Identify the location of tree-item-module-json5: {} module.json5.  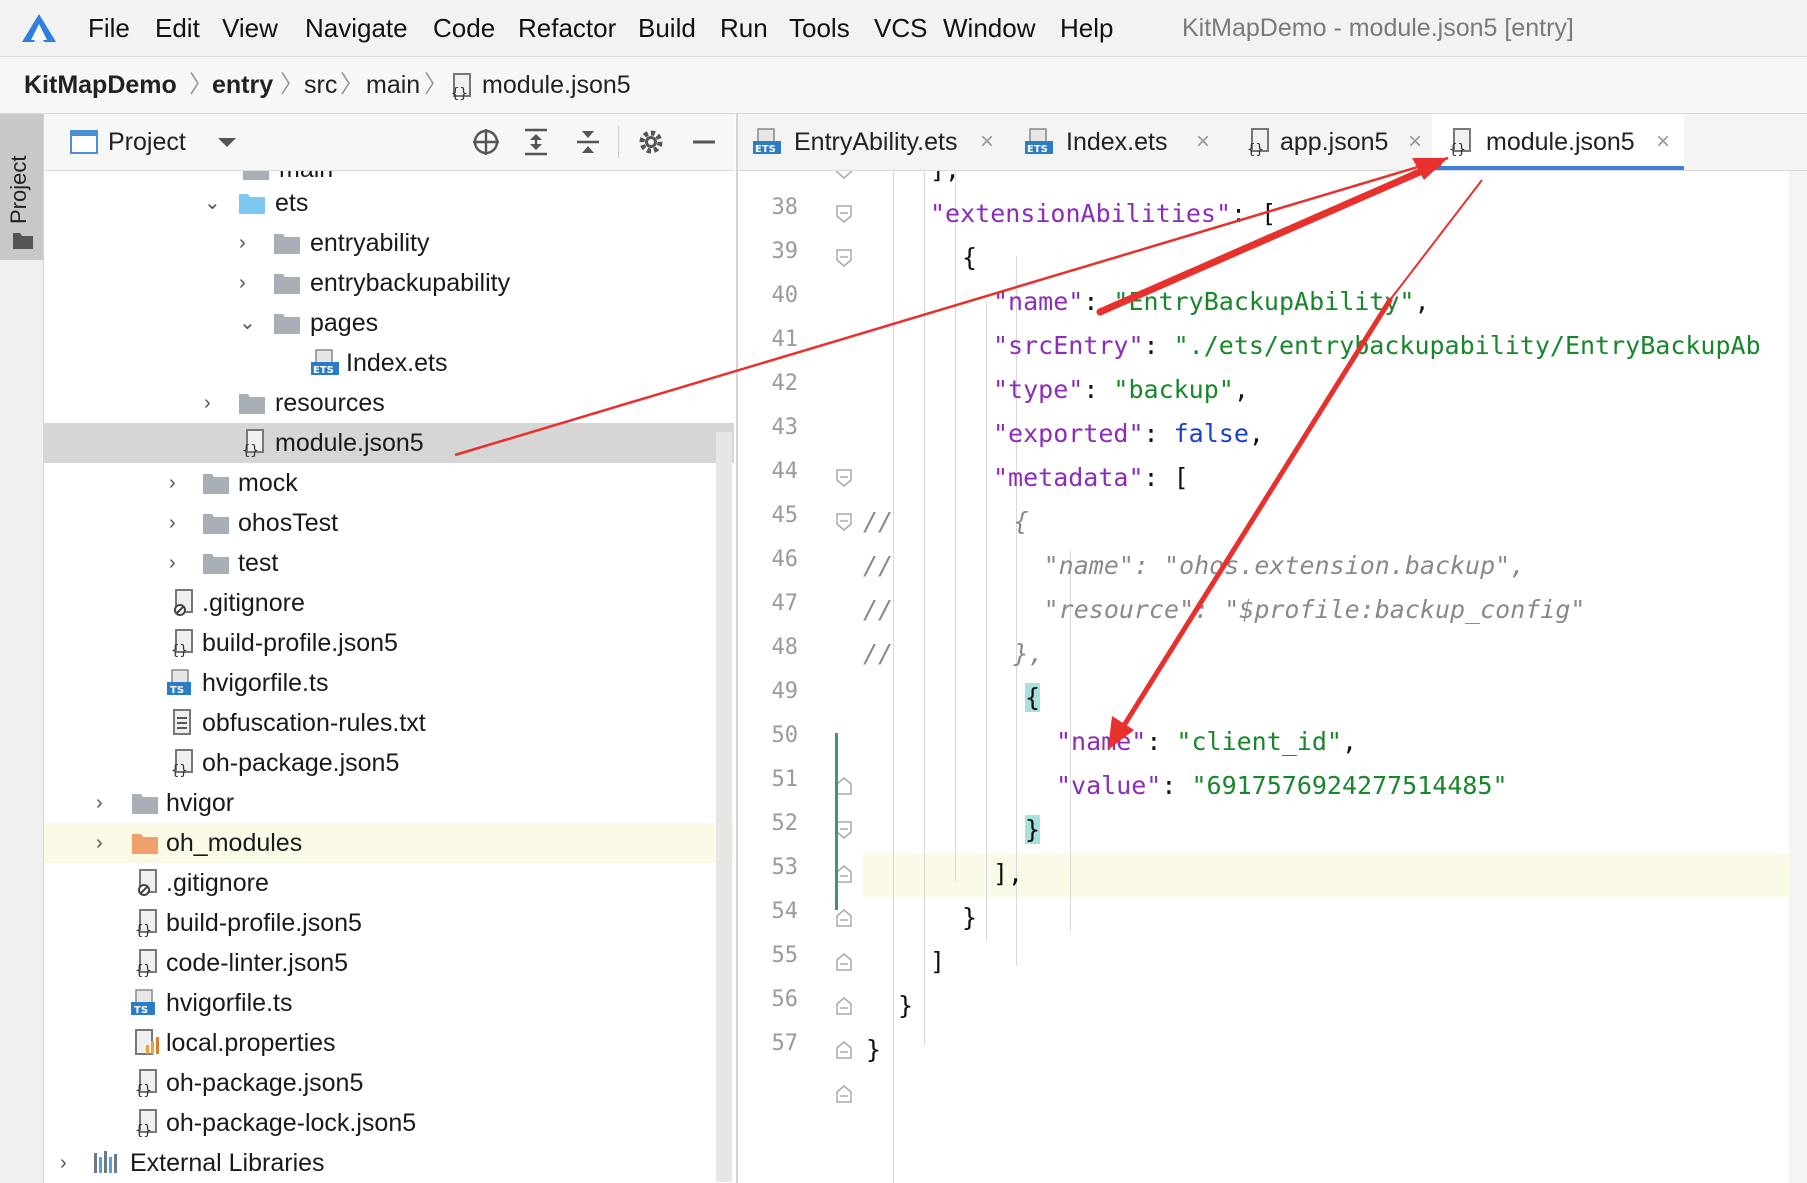
(389, 443).